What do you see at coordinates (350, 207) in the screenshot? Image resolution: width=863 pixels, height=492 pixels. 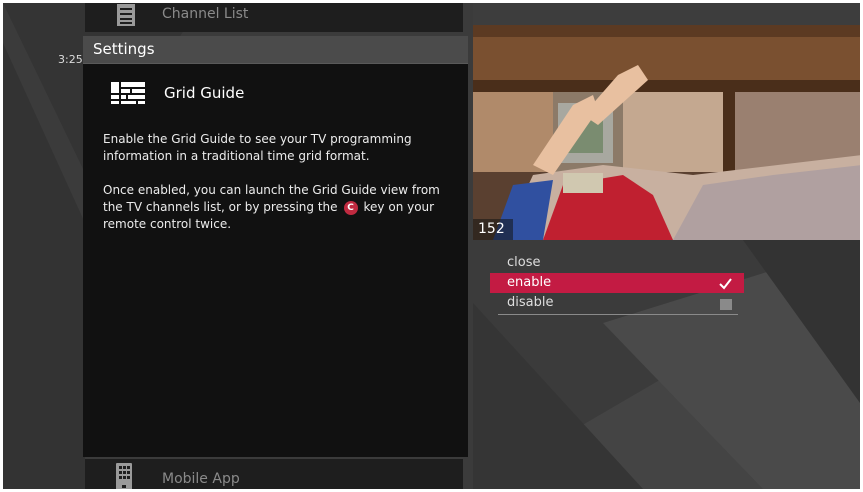 I see `remote-c-key-icon: C` at bounding box center [350, 207].